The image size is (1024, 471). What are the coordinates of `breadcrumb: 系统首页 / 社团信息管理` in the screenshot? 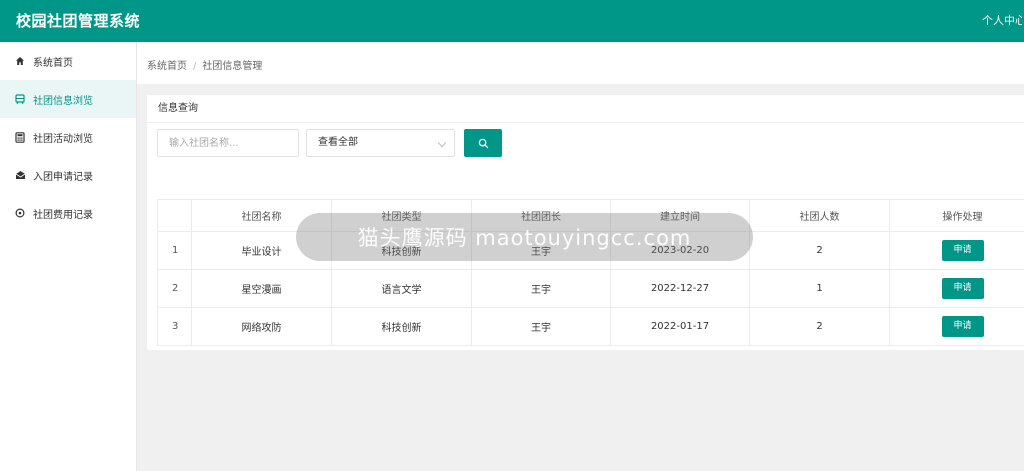 It's located at (204, 64).